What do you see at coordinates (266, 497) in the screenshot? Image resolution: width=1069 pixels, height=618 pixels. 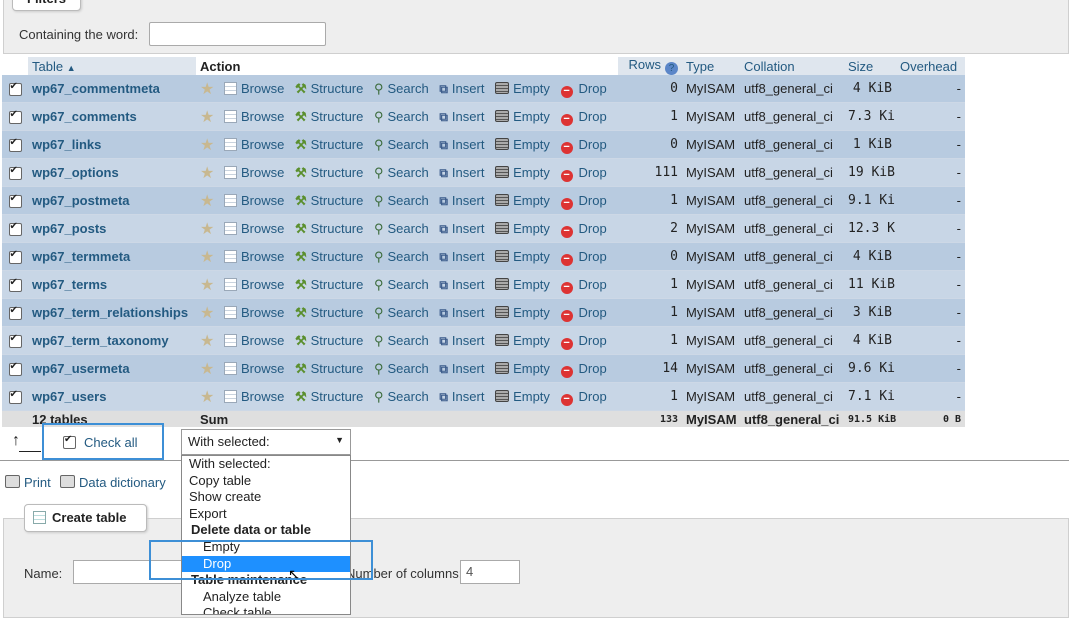 I see `dropdown-option: Show create` at bounding box center [266, 497].